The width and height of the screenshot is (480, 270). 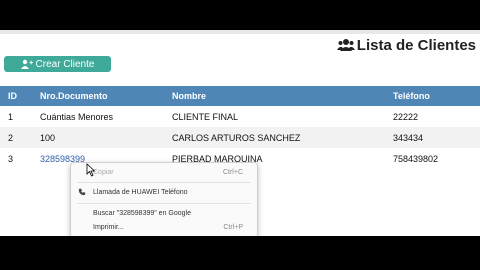 I want to click on column-header-document: Nro.Documento, so click(x=74, y=96).